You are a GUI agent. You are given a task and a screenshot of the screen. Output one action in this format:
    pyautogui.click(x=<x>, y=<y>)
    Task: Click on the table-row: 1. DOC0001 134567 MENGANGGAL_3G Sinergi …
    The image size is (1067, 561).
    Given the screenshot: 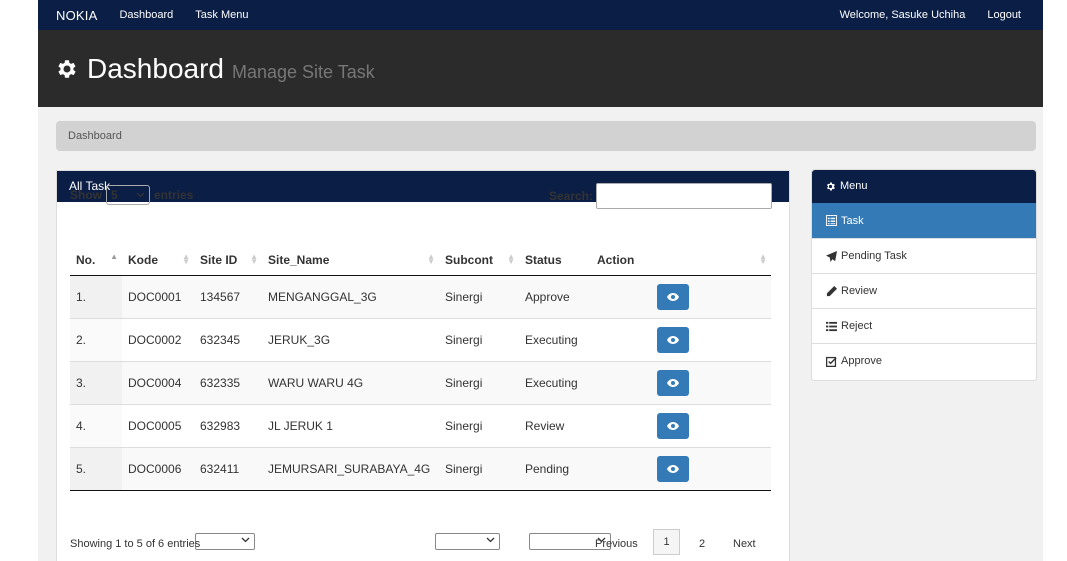 What is the action you would take?
    pyautogui.click(x=420, y=296)
    